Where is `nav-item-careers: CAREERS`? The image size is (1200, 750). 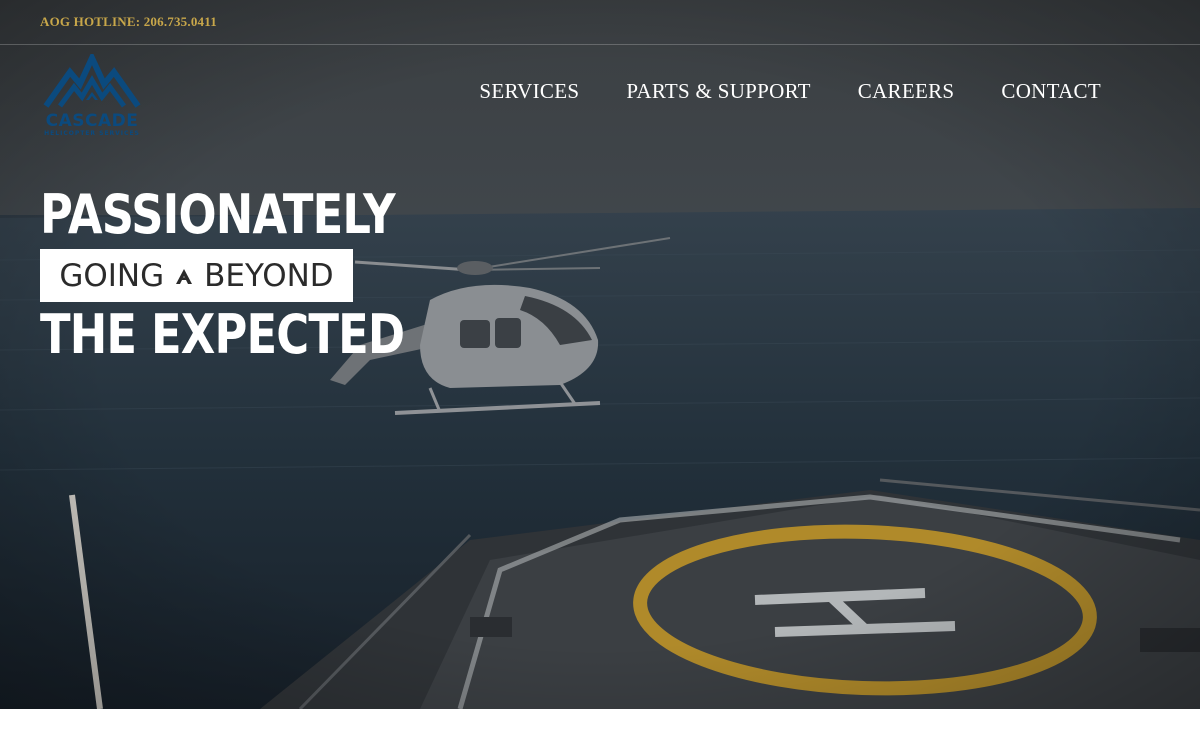 nav-item-careers: CAREERS is located at coordinates (906, 91).